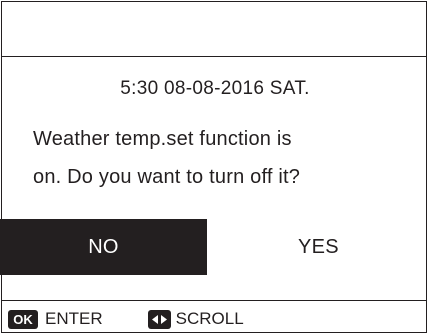 The image size is (430, 336). I want to click on message-line-1: Weather temp.set function is, so click(162, 139).